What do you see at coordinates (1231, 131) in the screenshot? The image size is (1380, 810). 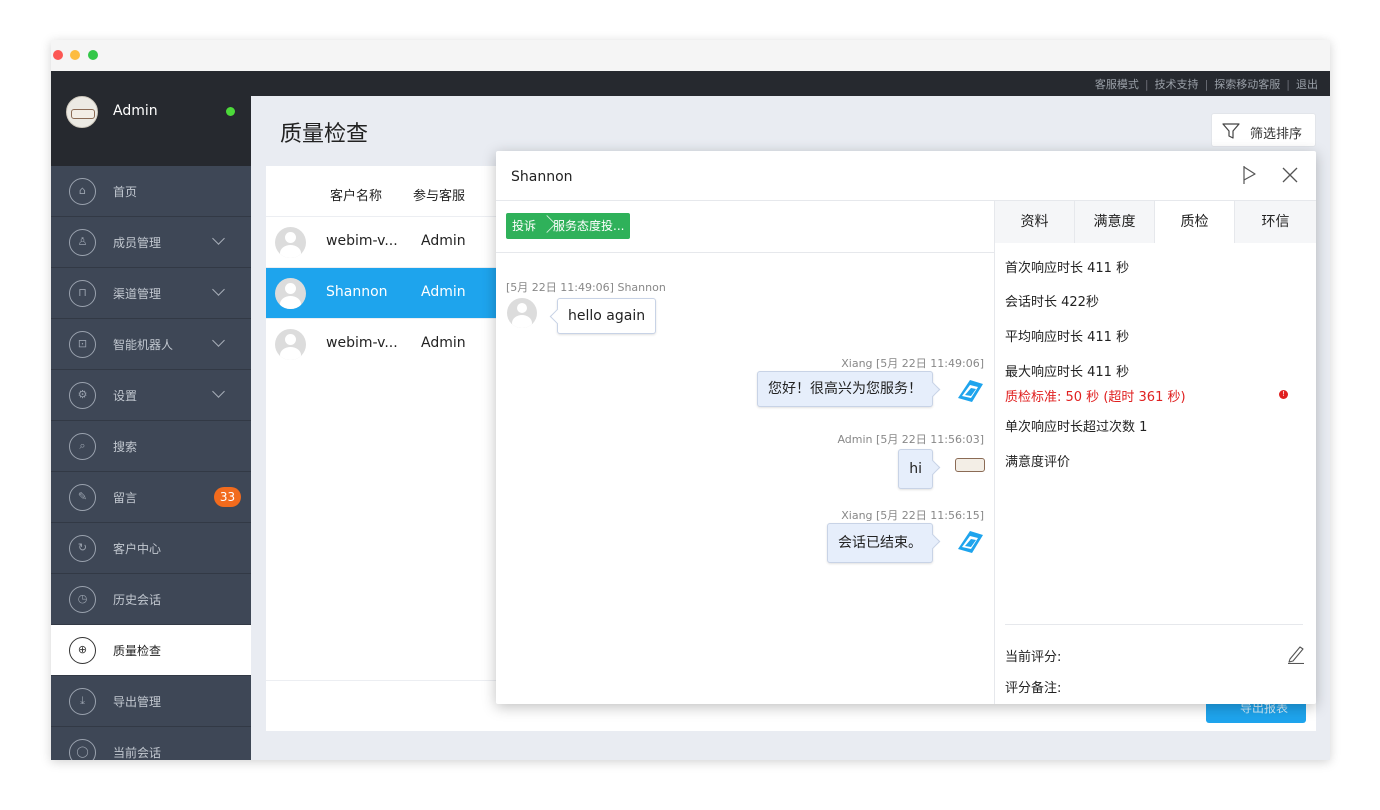 I see `filter-icon` at bounding box center [1231, 131].